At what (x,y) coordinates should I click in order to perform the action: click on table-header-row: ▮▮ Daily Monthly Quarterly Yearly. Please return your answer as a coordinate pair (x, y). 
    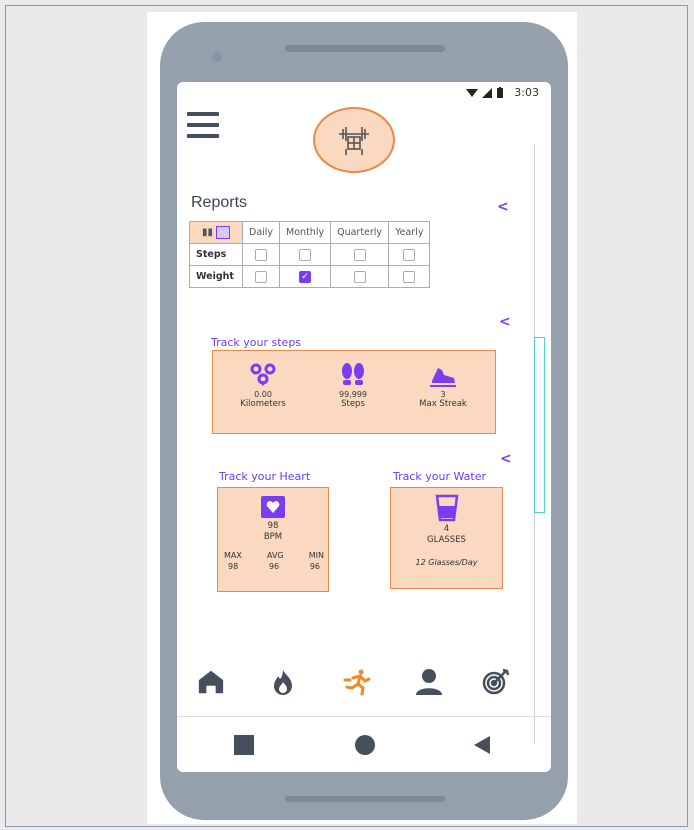
    Looking at the image, I should click on (310, 232).